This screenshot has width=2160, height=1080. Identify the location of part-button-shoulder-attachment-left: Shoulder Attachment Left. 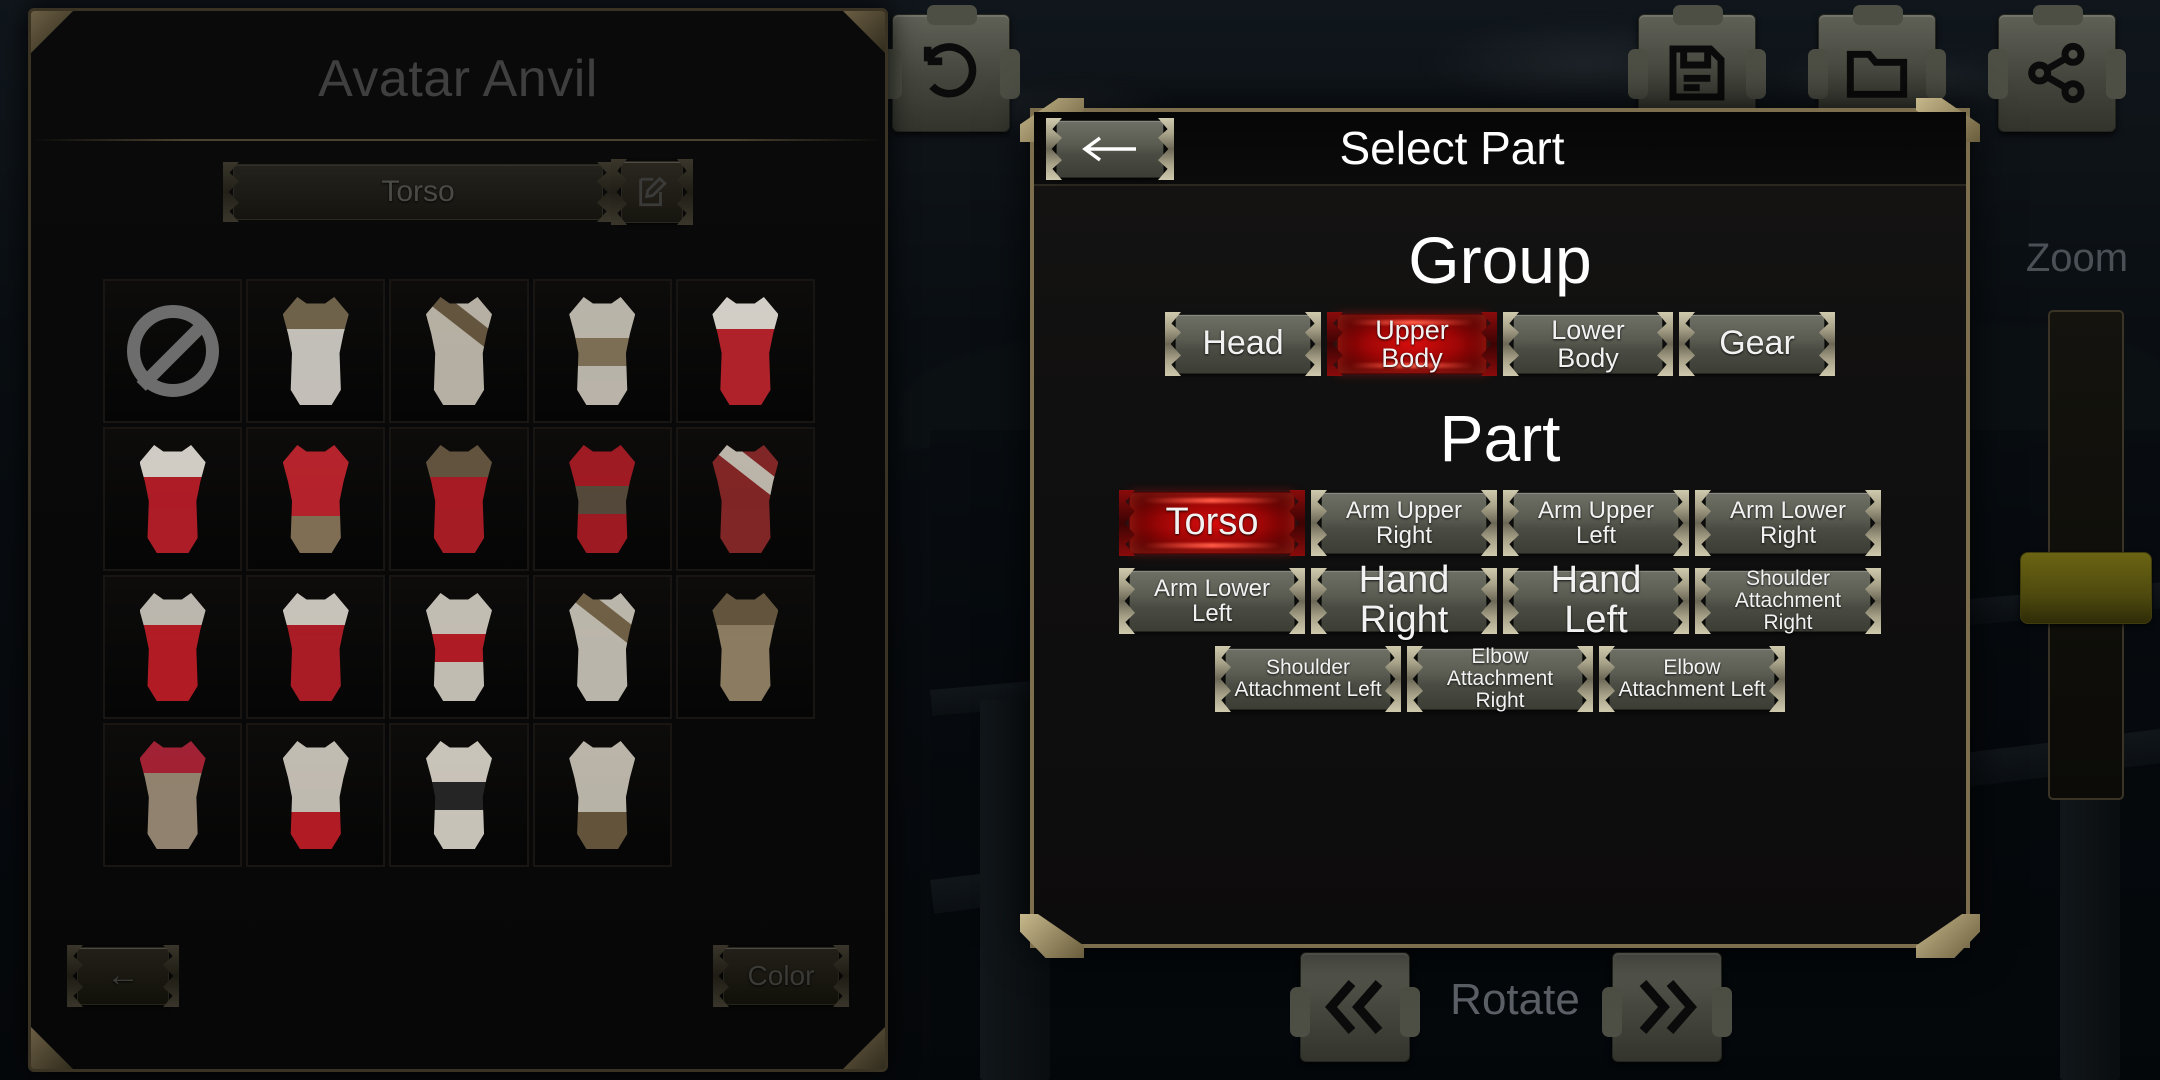
(1308, 679).